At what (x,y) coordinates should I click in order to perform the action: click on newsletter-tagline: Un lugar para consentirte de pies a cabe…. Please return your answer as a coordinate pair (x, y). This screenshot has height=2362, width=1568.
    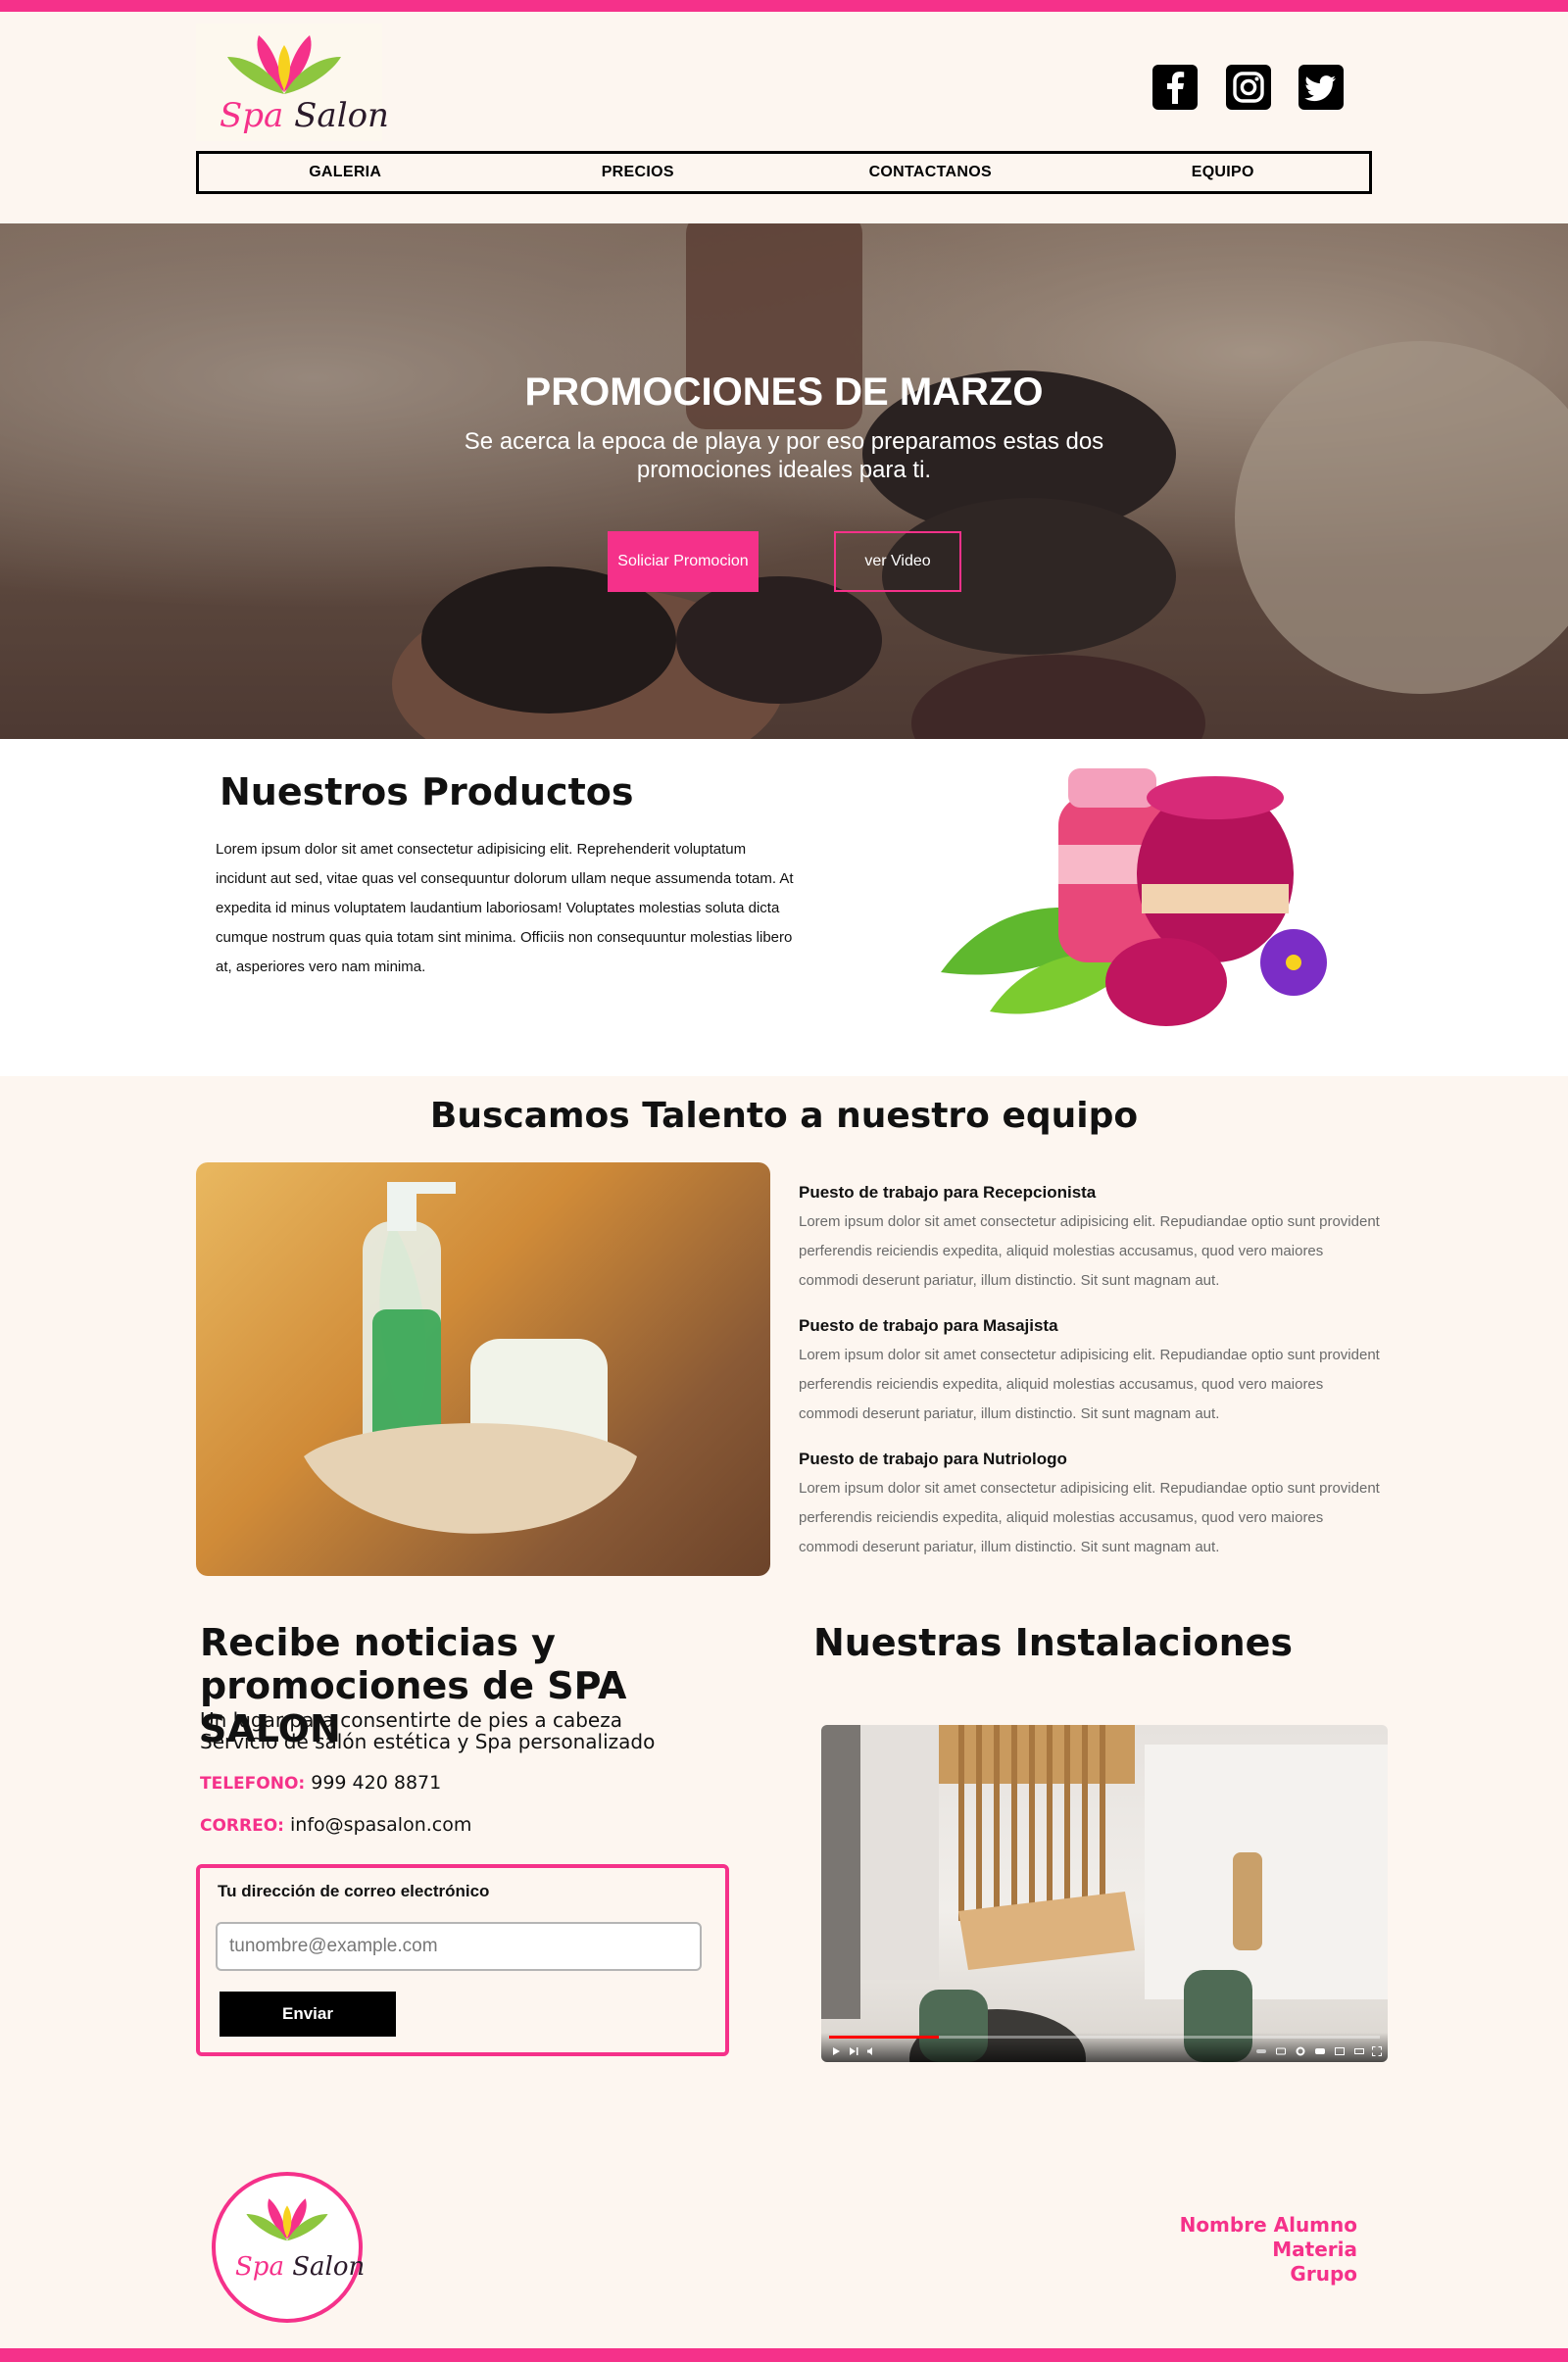
    Looking at the image, I should click on (427, 1730).